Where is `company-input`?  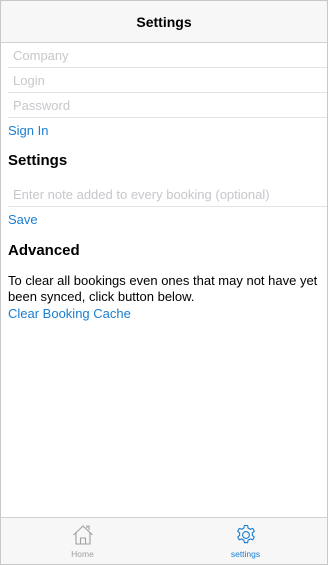 company-input is located at coordinates (167, 55).